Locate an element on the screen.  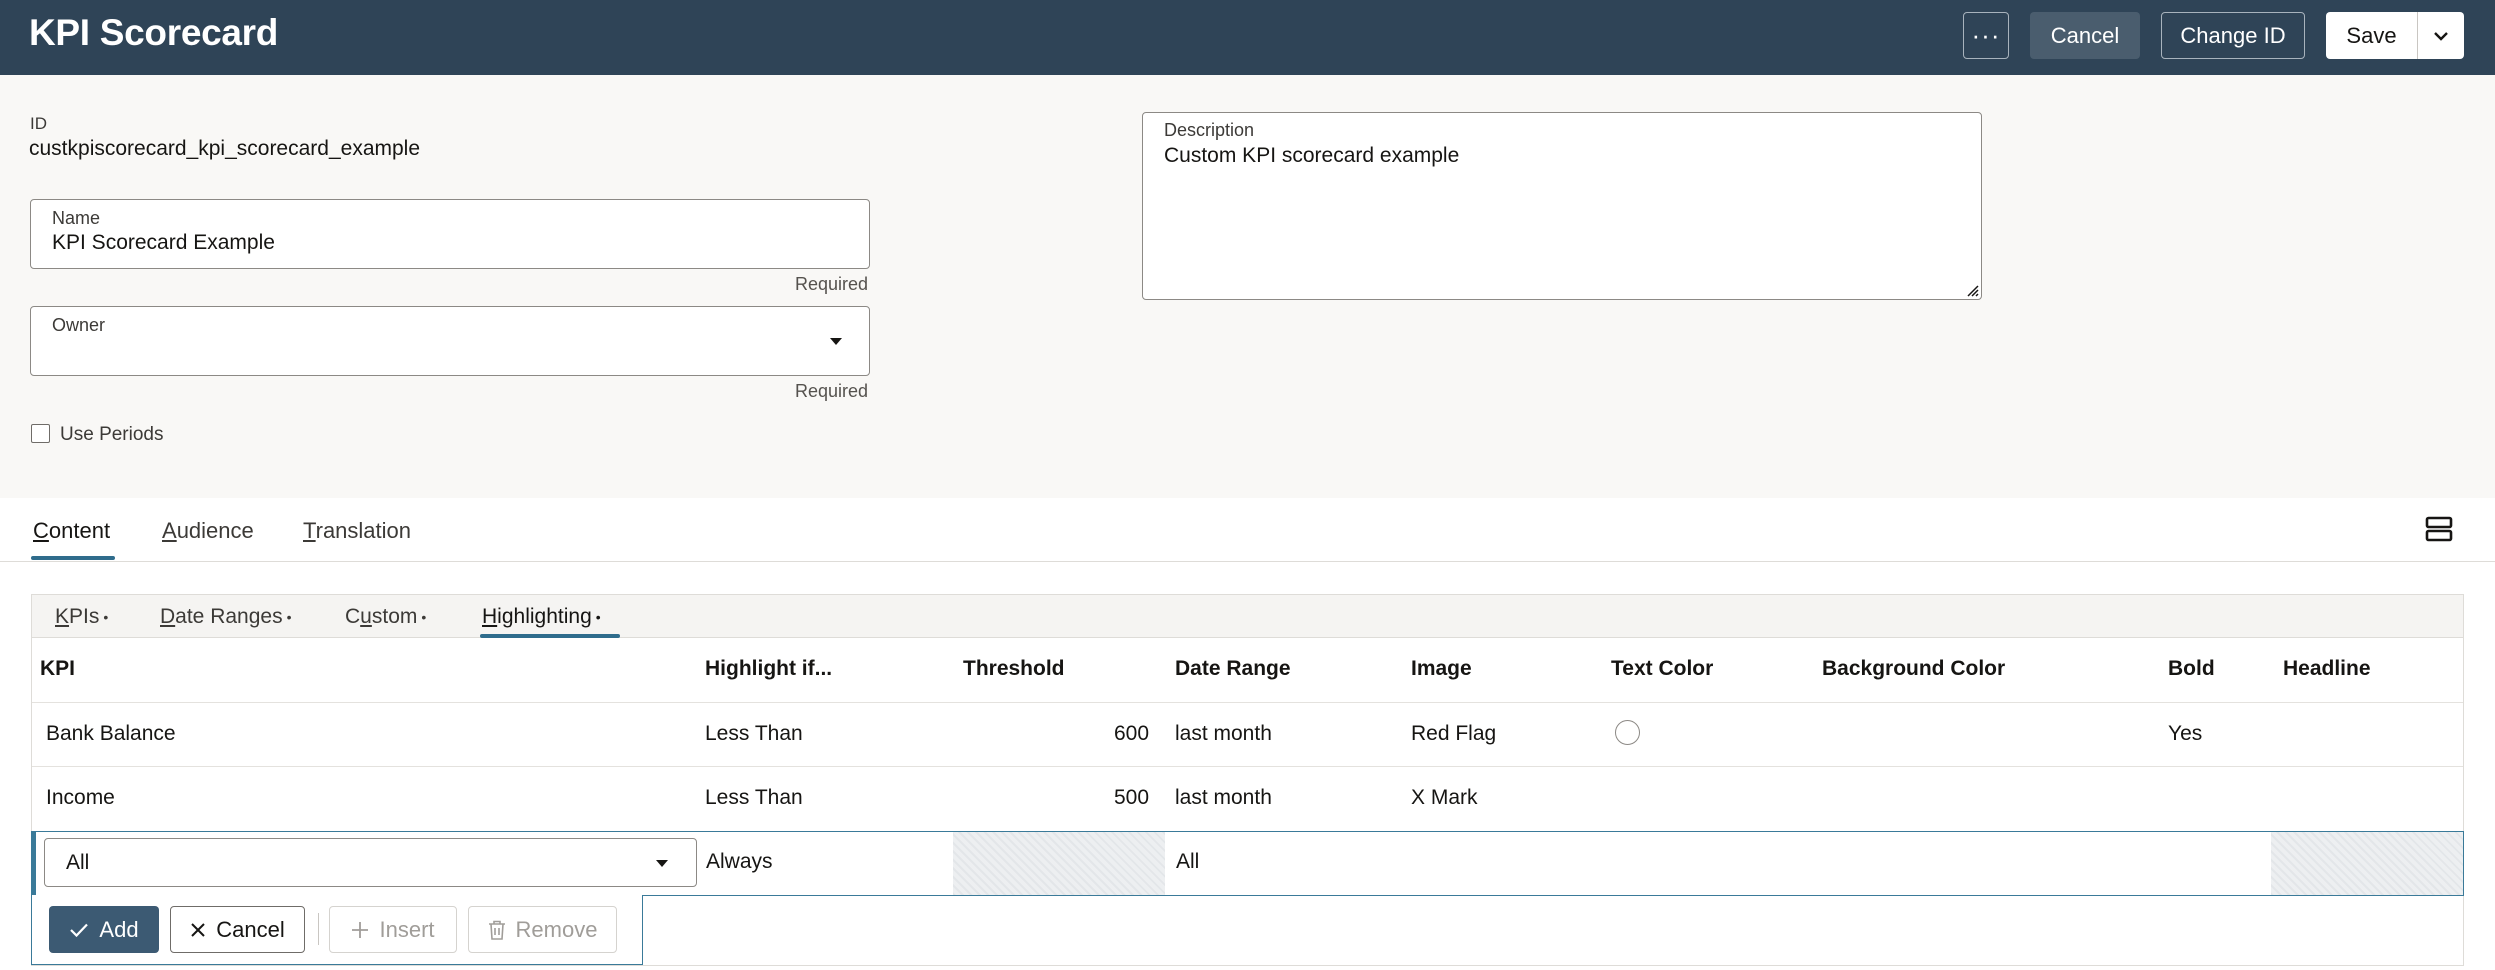
disabled-headline-cell is located at coordinates (2367, 863).